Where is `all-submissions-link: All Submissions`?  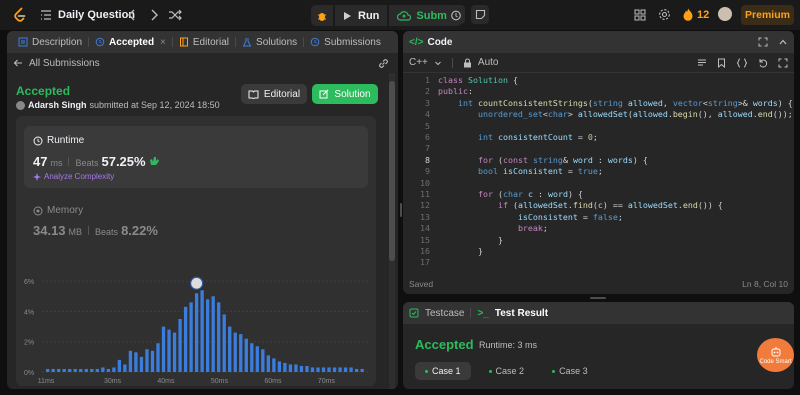 all-submissions-link: All Submissions is located at coordinates (64, 63).